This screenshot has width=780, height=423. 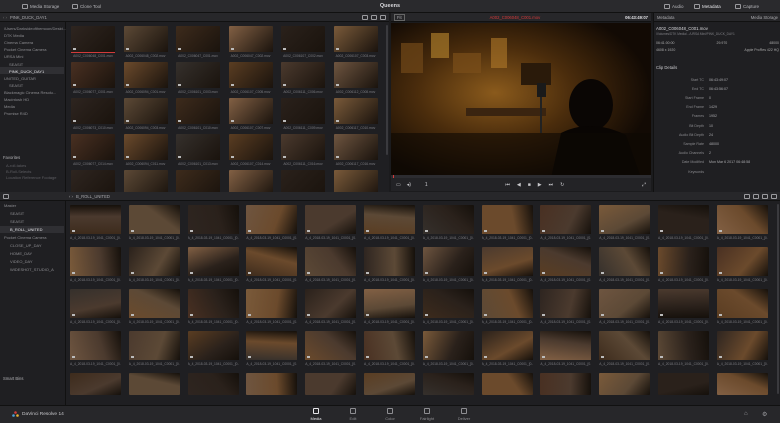 What do you see at coordinates (729, 162) in the screenshot?
I see `metadata-value: Mon Mar 6 2017 06:48:58` at bounding box center [729, 162].